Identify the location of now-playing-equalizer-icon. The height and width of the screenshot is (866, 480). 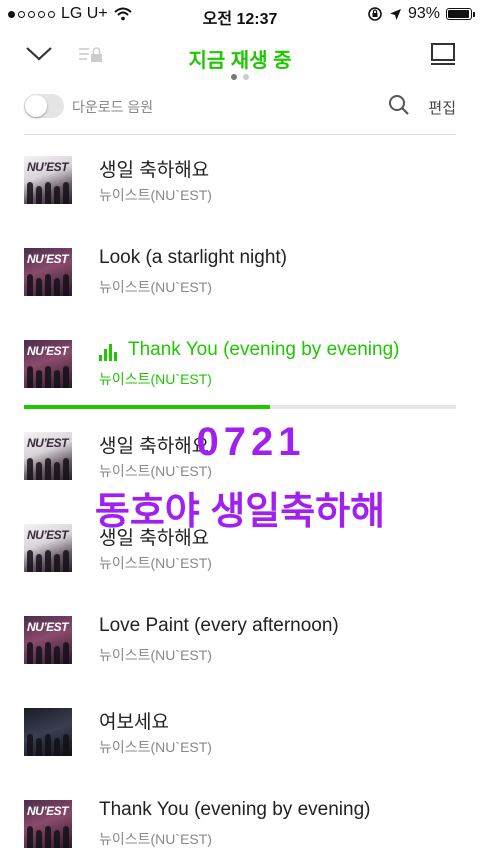
(109, 352).